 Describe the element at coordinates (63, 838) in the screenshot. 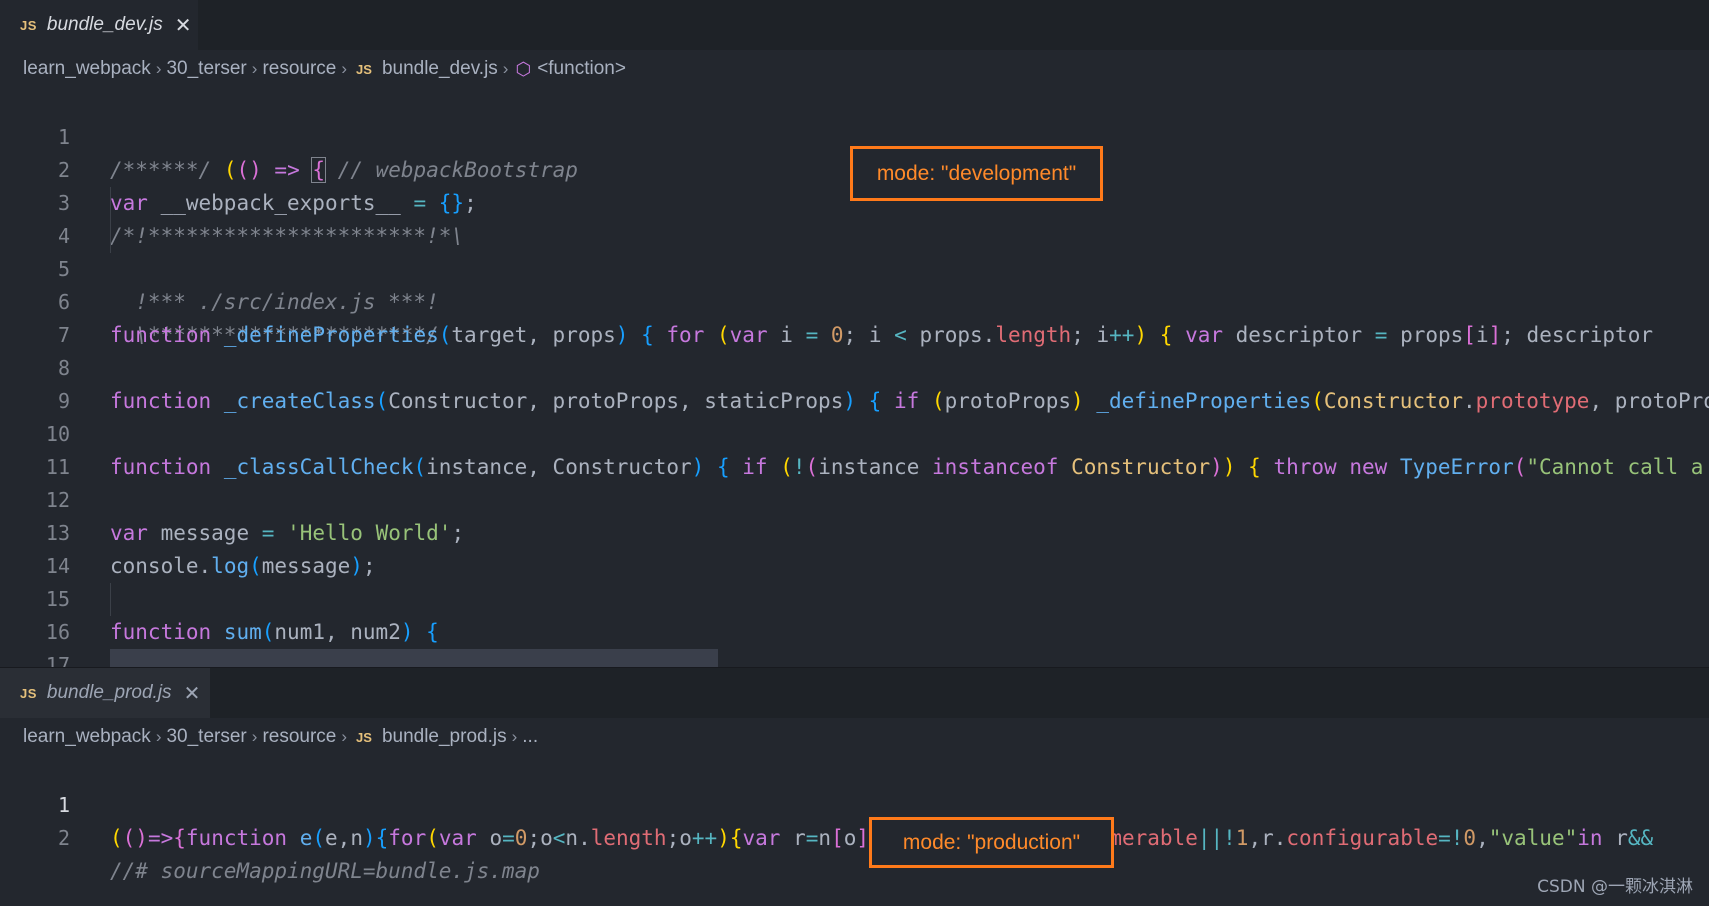

I see `line-number: 2` at that location.